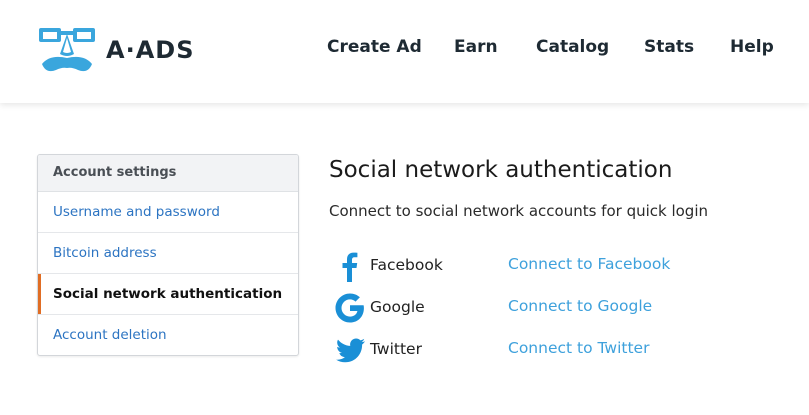  I want to click on provider-row-twitter: Twitter Connect to Twitter, so click(563, 350).